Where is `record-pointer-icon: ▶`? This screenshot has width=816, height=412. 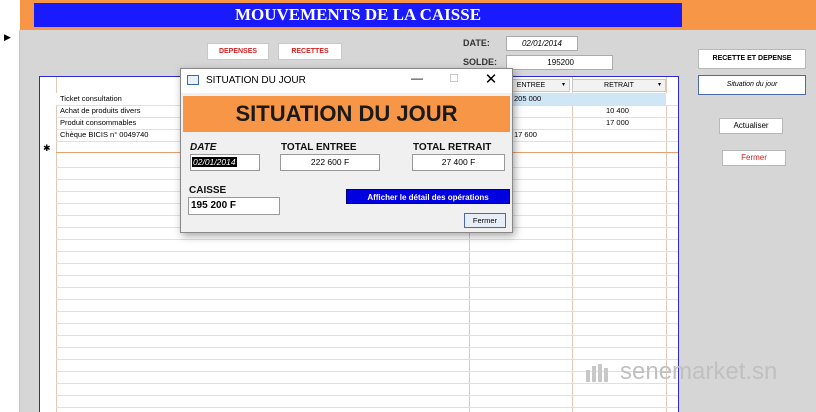
record-pointer-icon: ▶ is located at coordinates (7, 37).